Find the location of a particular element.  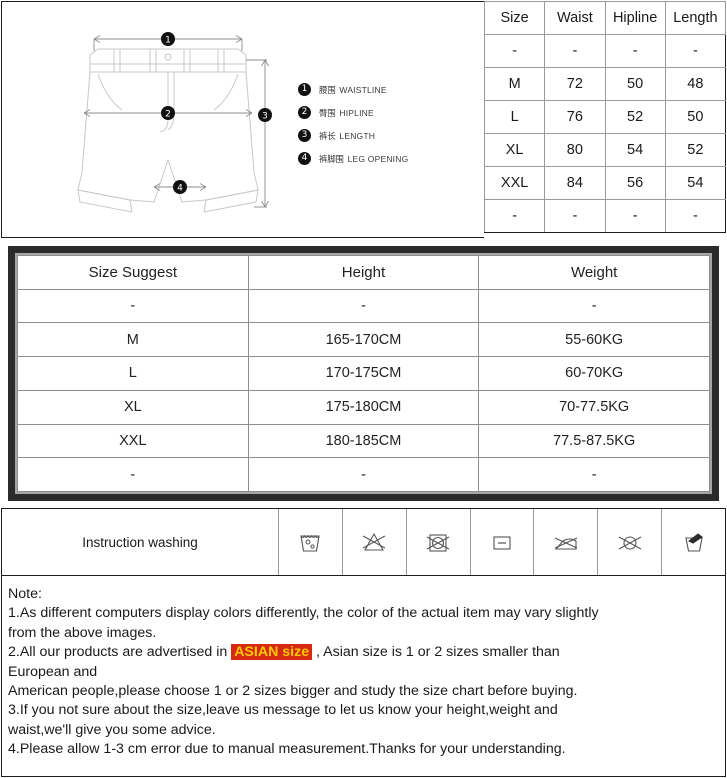

note-line-2c: European and is located at coordinates (53, 671).